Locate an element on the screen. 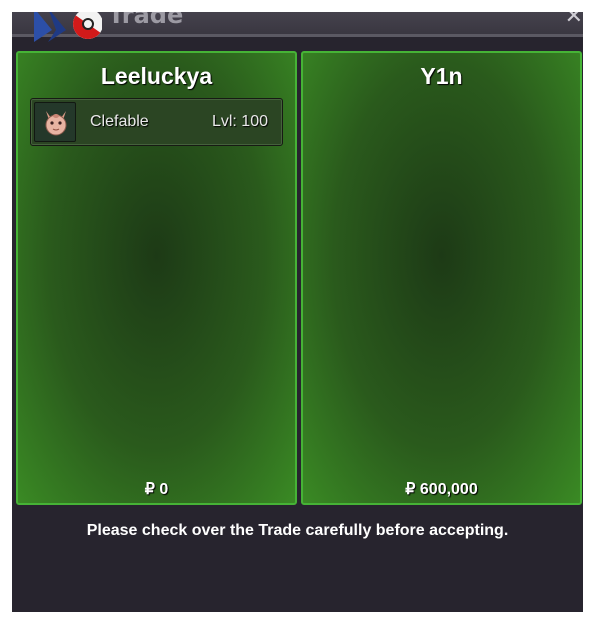 The width and height of the screenshot is (595, 625). money-amount: 600,000 is located at coordinates (448, 489).